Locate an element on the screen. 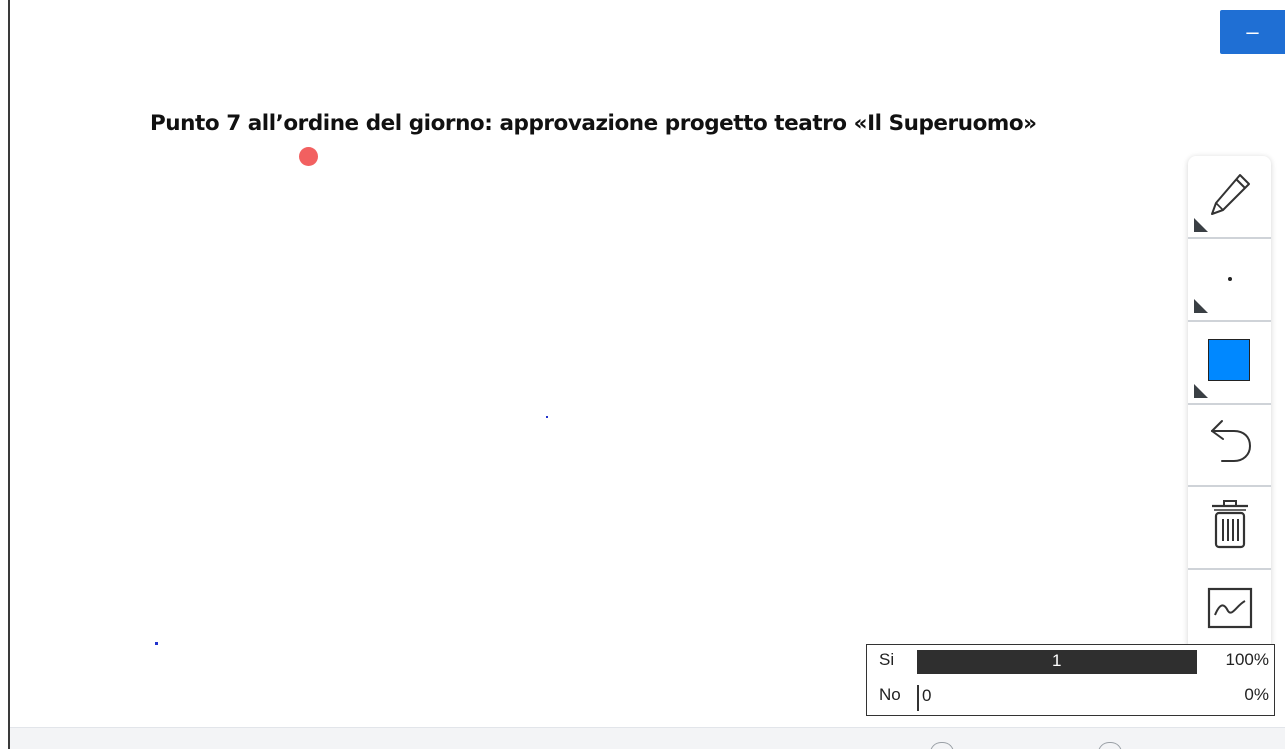 The image size is (1285, 749). drawing-toolbar is located at coordinates (1229, 403).